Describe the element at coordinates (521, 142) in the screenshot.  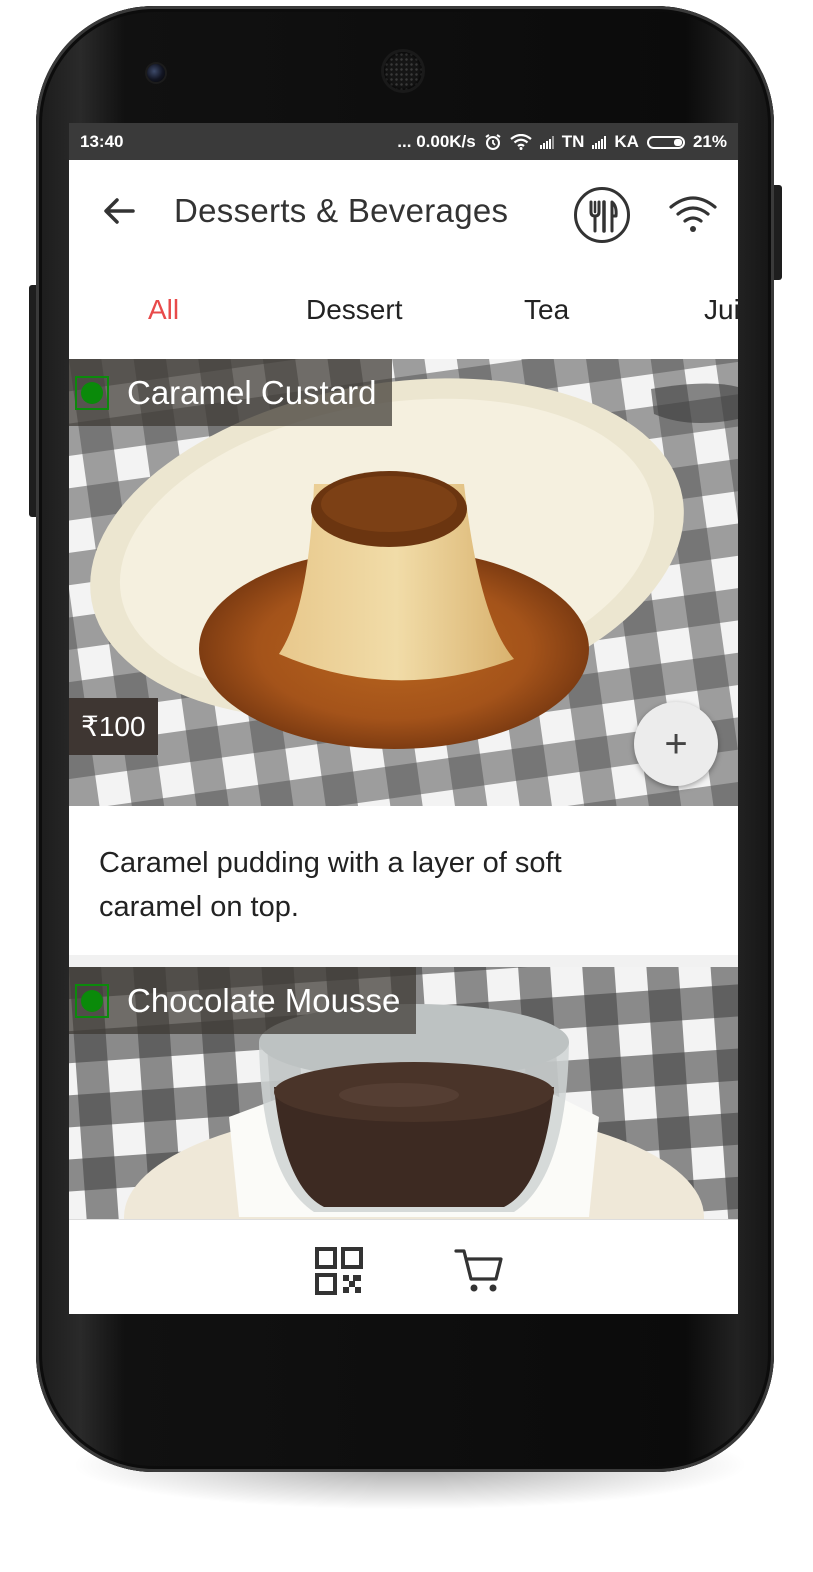
I see `wifi-status-icon` at that location.